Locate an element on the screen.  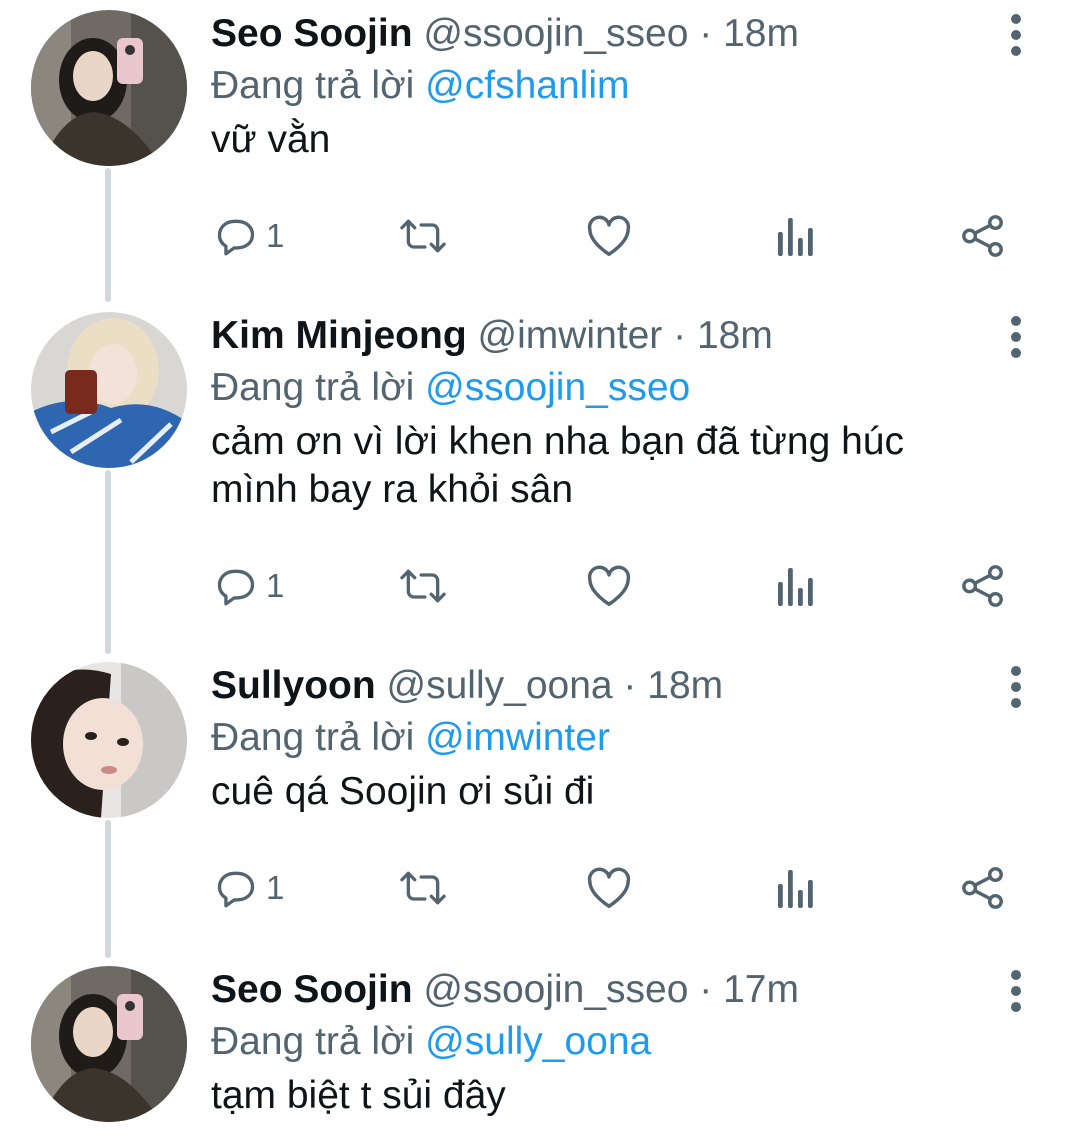
tweet-text: cuê qá Soojin ơi sủi đi is located at coordinates (403, 791).